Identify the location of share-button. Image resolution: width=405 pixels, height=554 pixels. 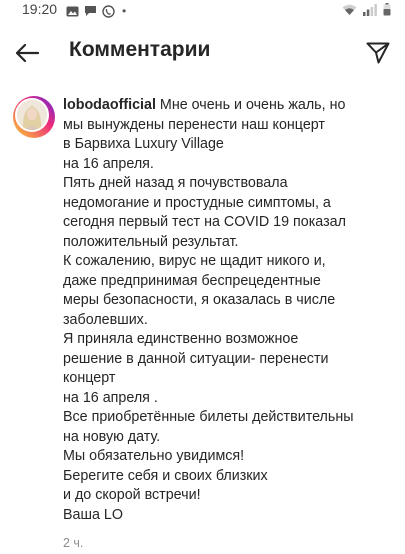
(378, 53).